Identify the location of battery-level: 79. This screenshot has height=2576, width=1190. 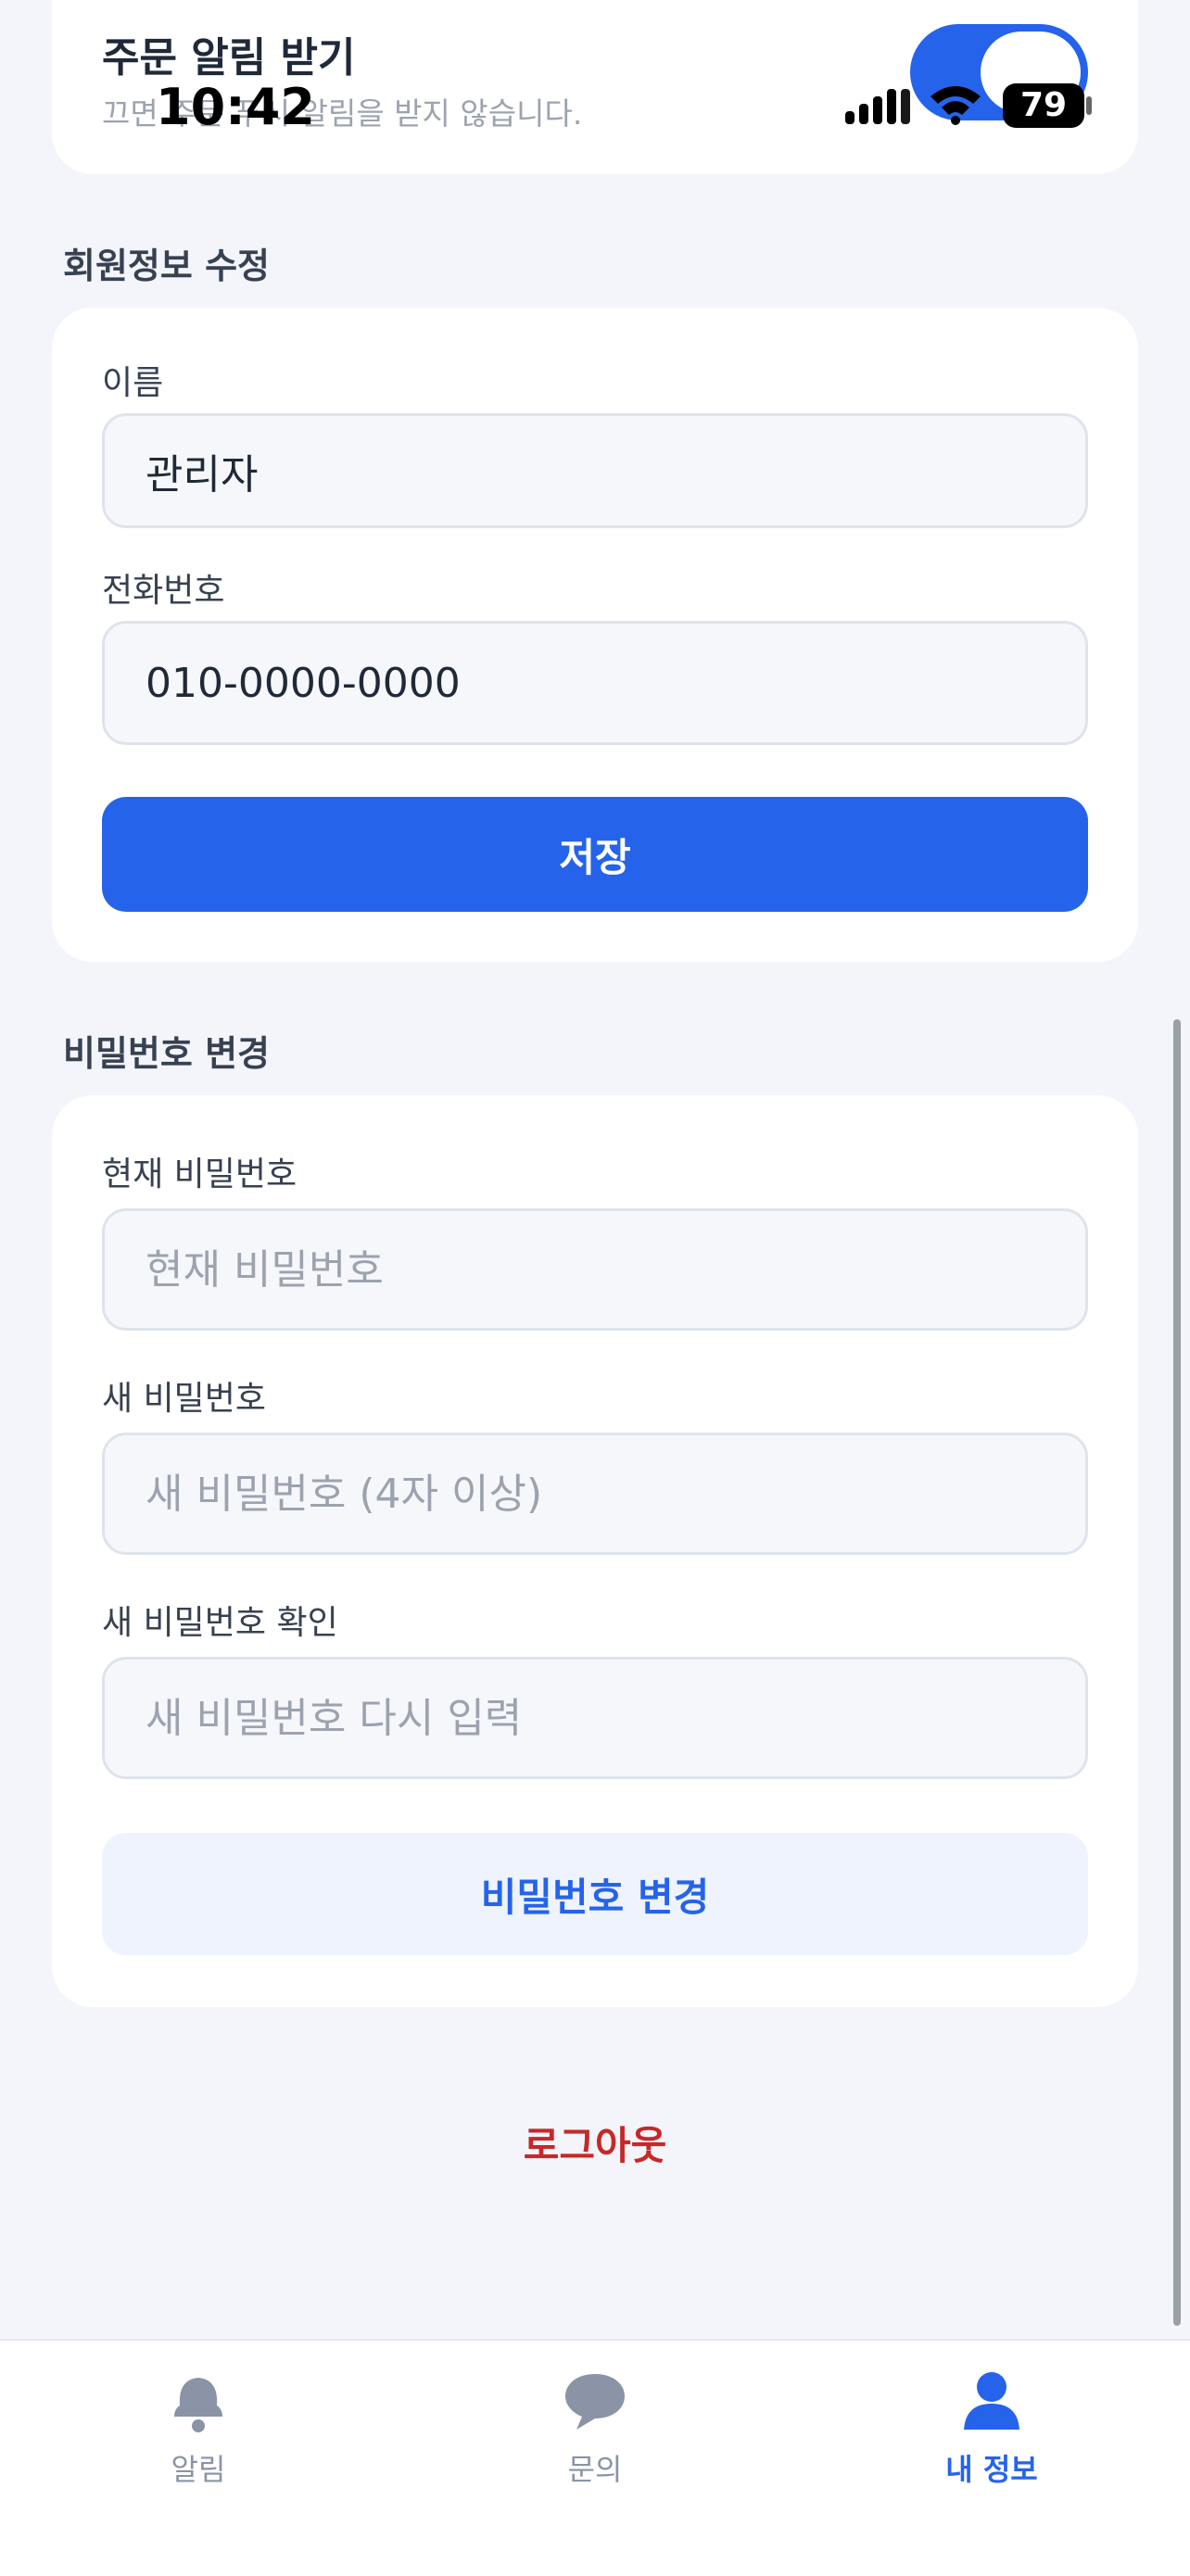
(1043, 105).